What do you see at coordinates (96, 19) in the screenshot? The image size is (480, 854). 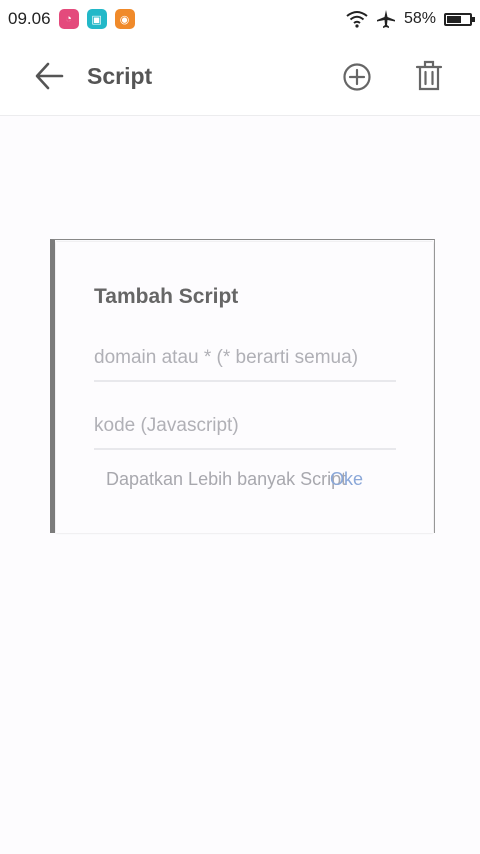 I see `scanner-app-icon: ▣` at bounding box center [96, 19].